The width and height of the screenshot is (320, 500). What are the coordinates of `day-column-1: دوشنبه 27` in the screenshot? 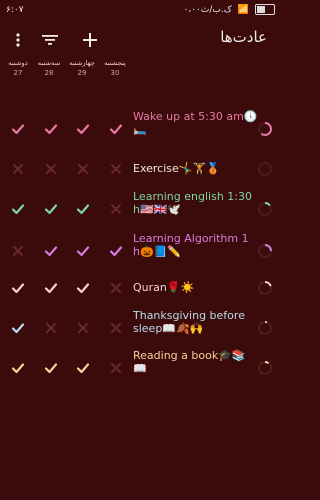 It's located at (18, 68).